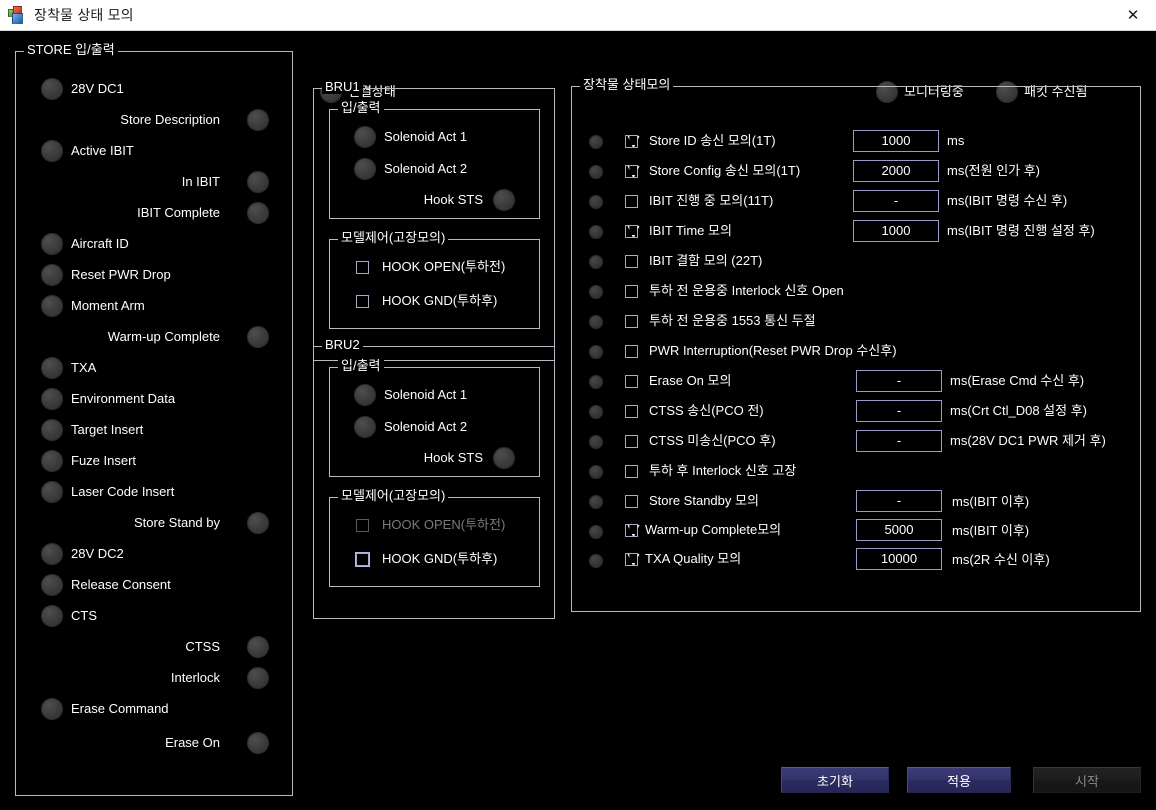 Image resolution: width=1156 pixels, height=810 pixels. Describe the element at coordinates (362, 267) in the screenshot. I see `checkbox-bru1-hook-open` at that location.